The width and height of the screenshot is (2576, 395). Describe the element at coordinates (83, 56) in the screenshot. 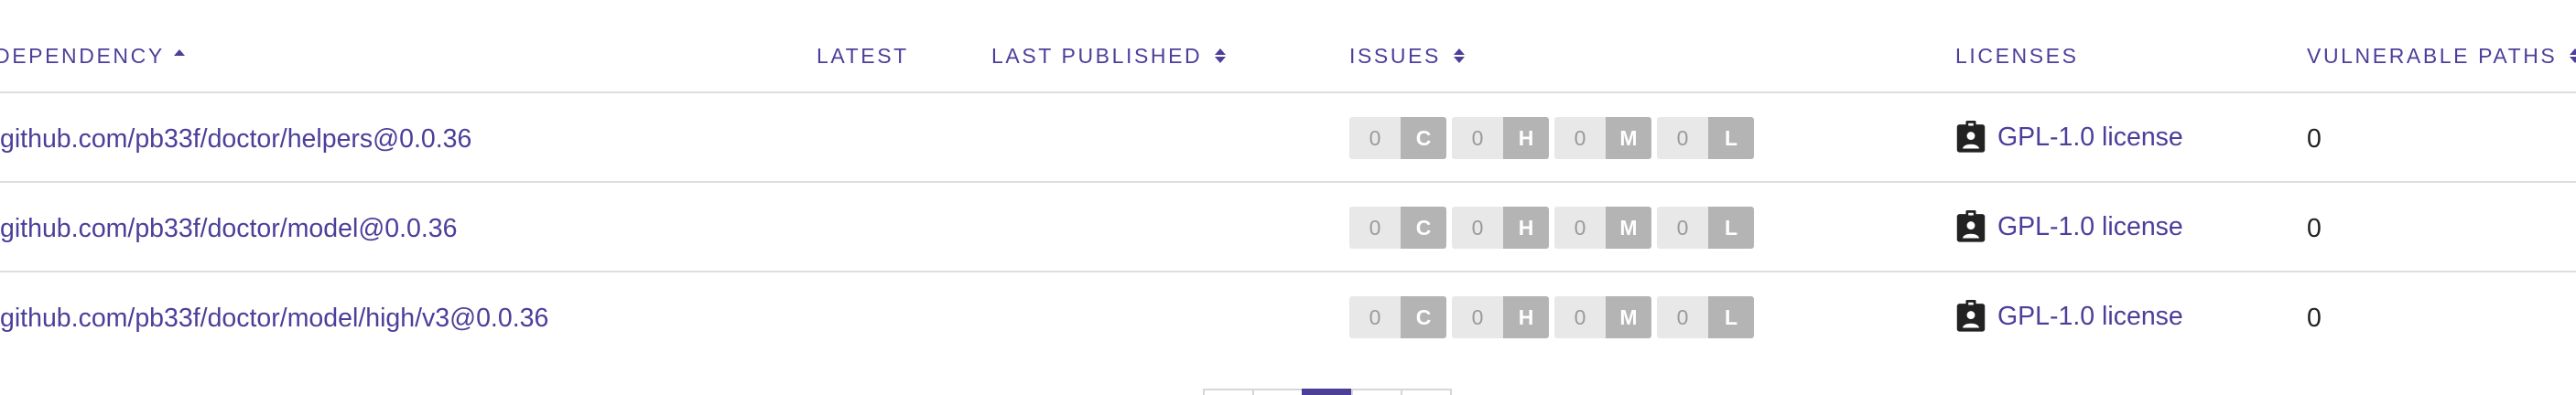

I see `column-header-label: DEPENDENCY` at that location.